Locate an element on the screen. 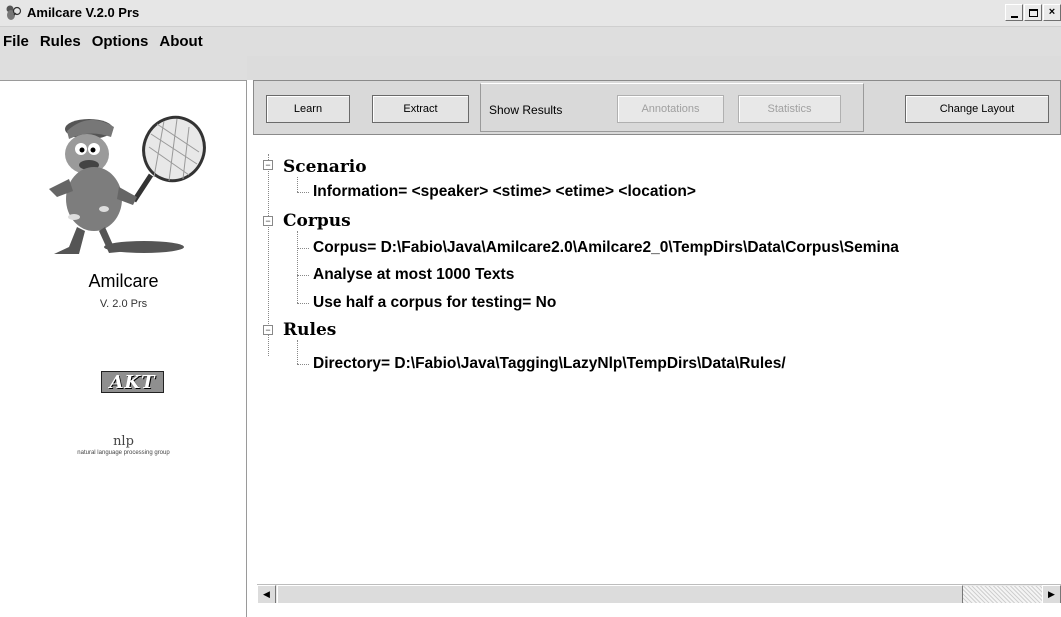 The width and height of the screenshot is (1061, 617). bottom-strip is located at coordinates (654, 610).